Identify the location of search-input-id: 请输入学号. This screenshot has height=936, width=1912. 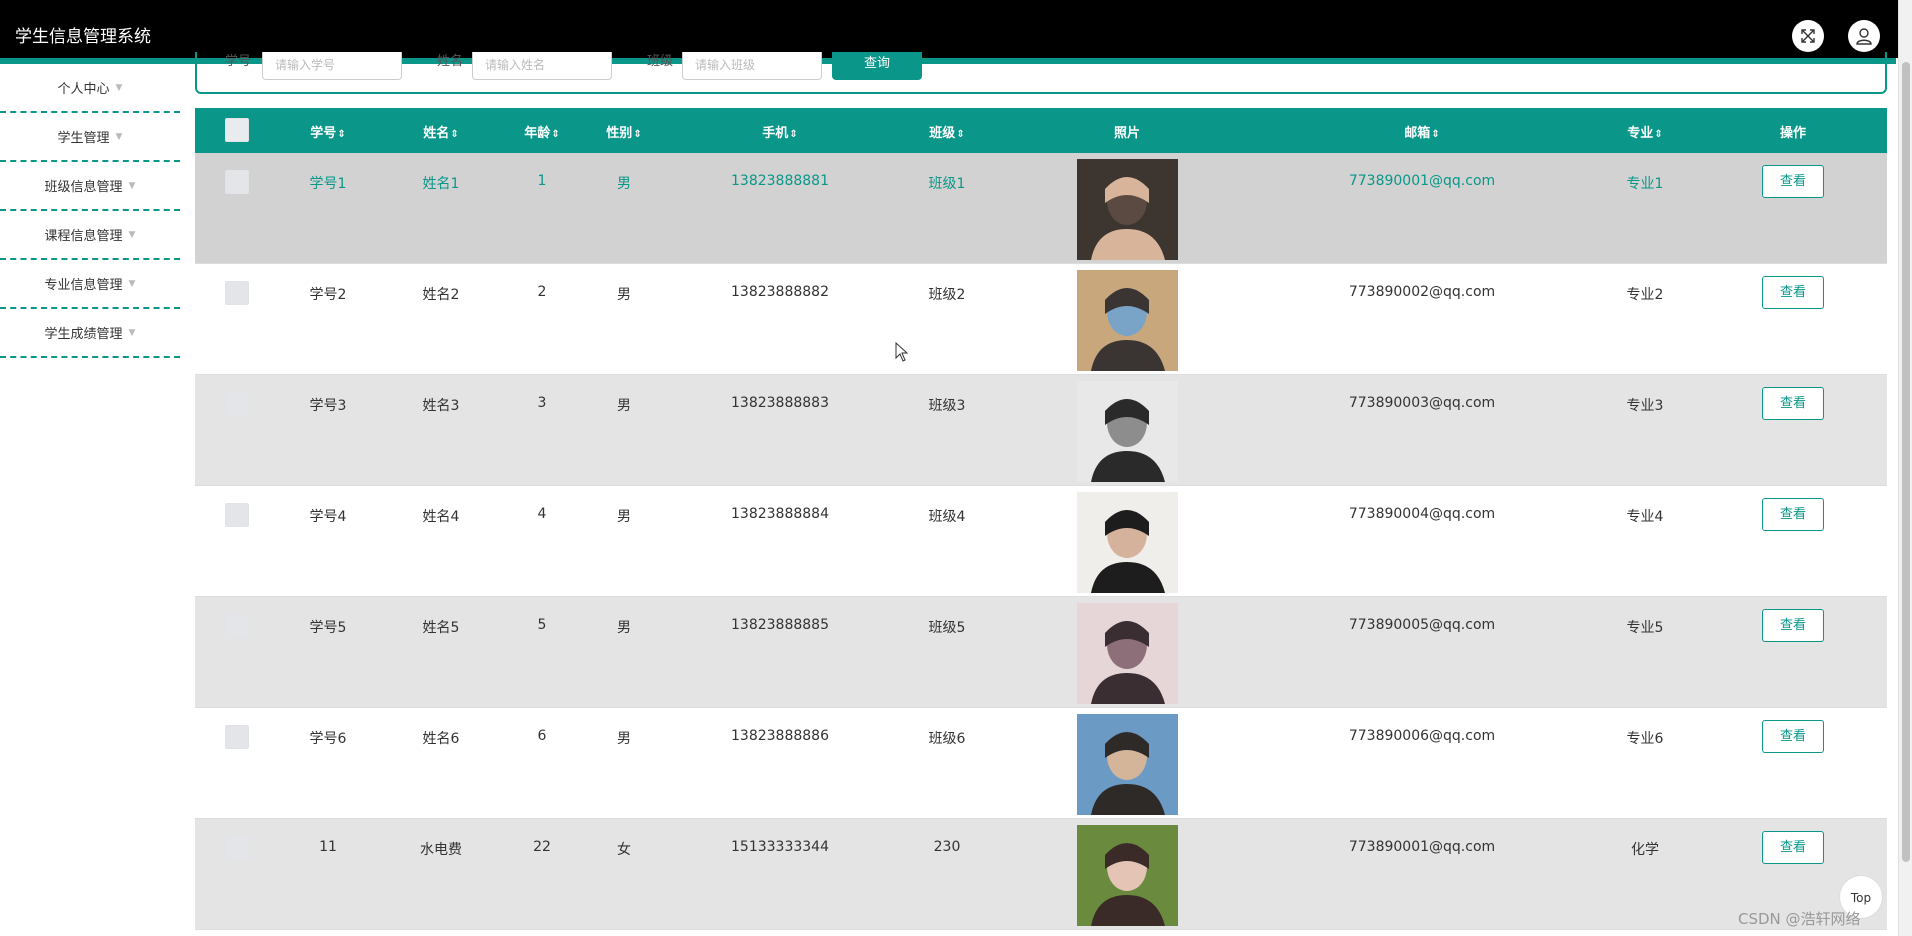
(332, 66).